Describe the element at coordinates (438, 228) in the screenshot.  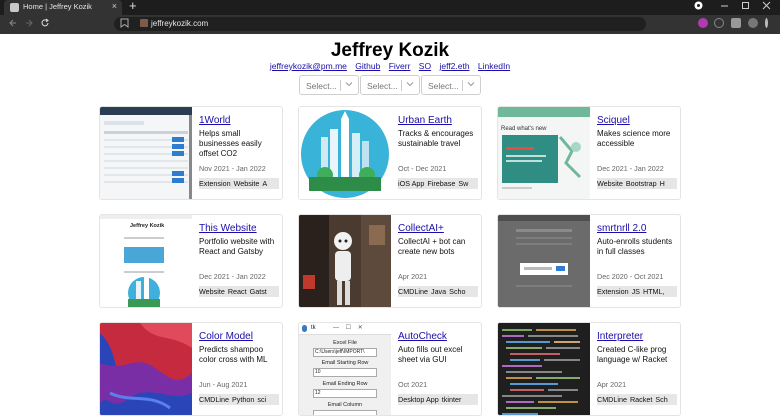
I see `project-title-link: CollectAI+` at that location.